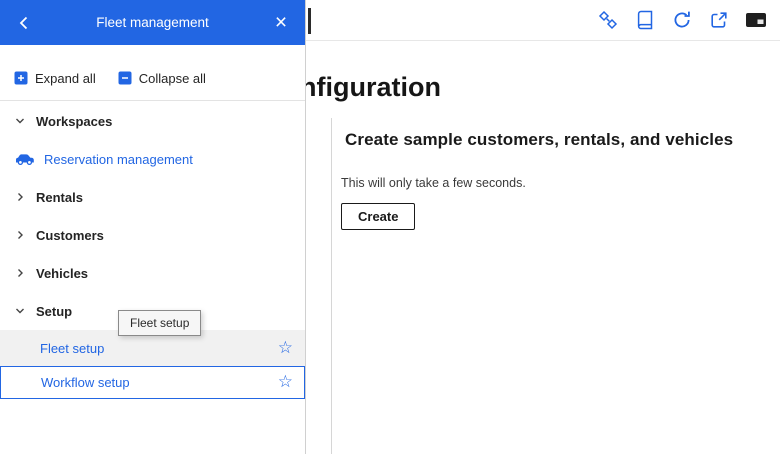 The width and height of the screenshot is (780, 454). I want to click on panel-header: Fleet management ×, so click(152, 22).